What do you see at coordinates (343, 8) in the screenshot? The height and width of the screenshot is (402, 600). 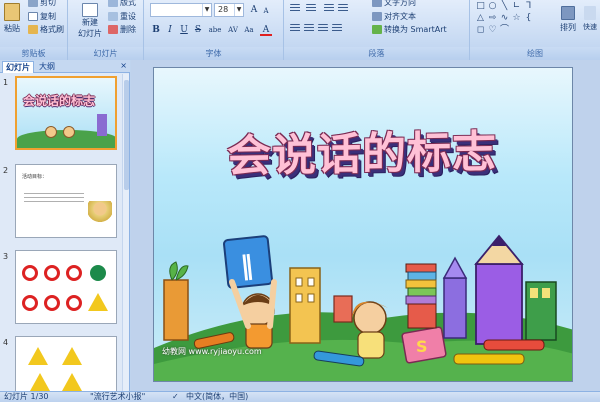 I see `indent-increase-button` at bounding box center [343, 8].